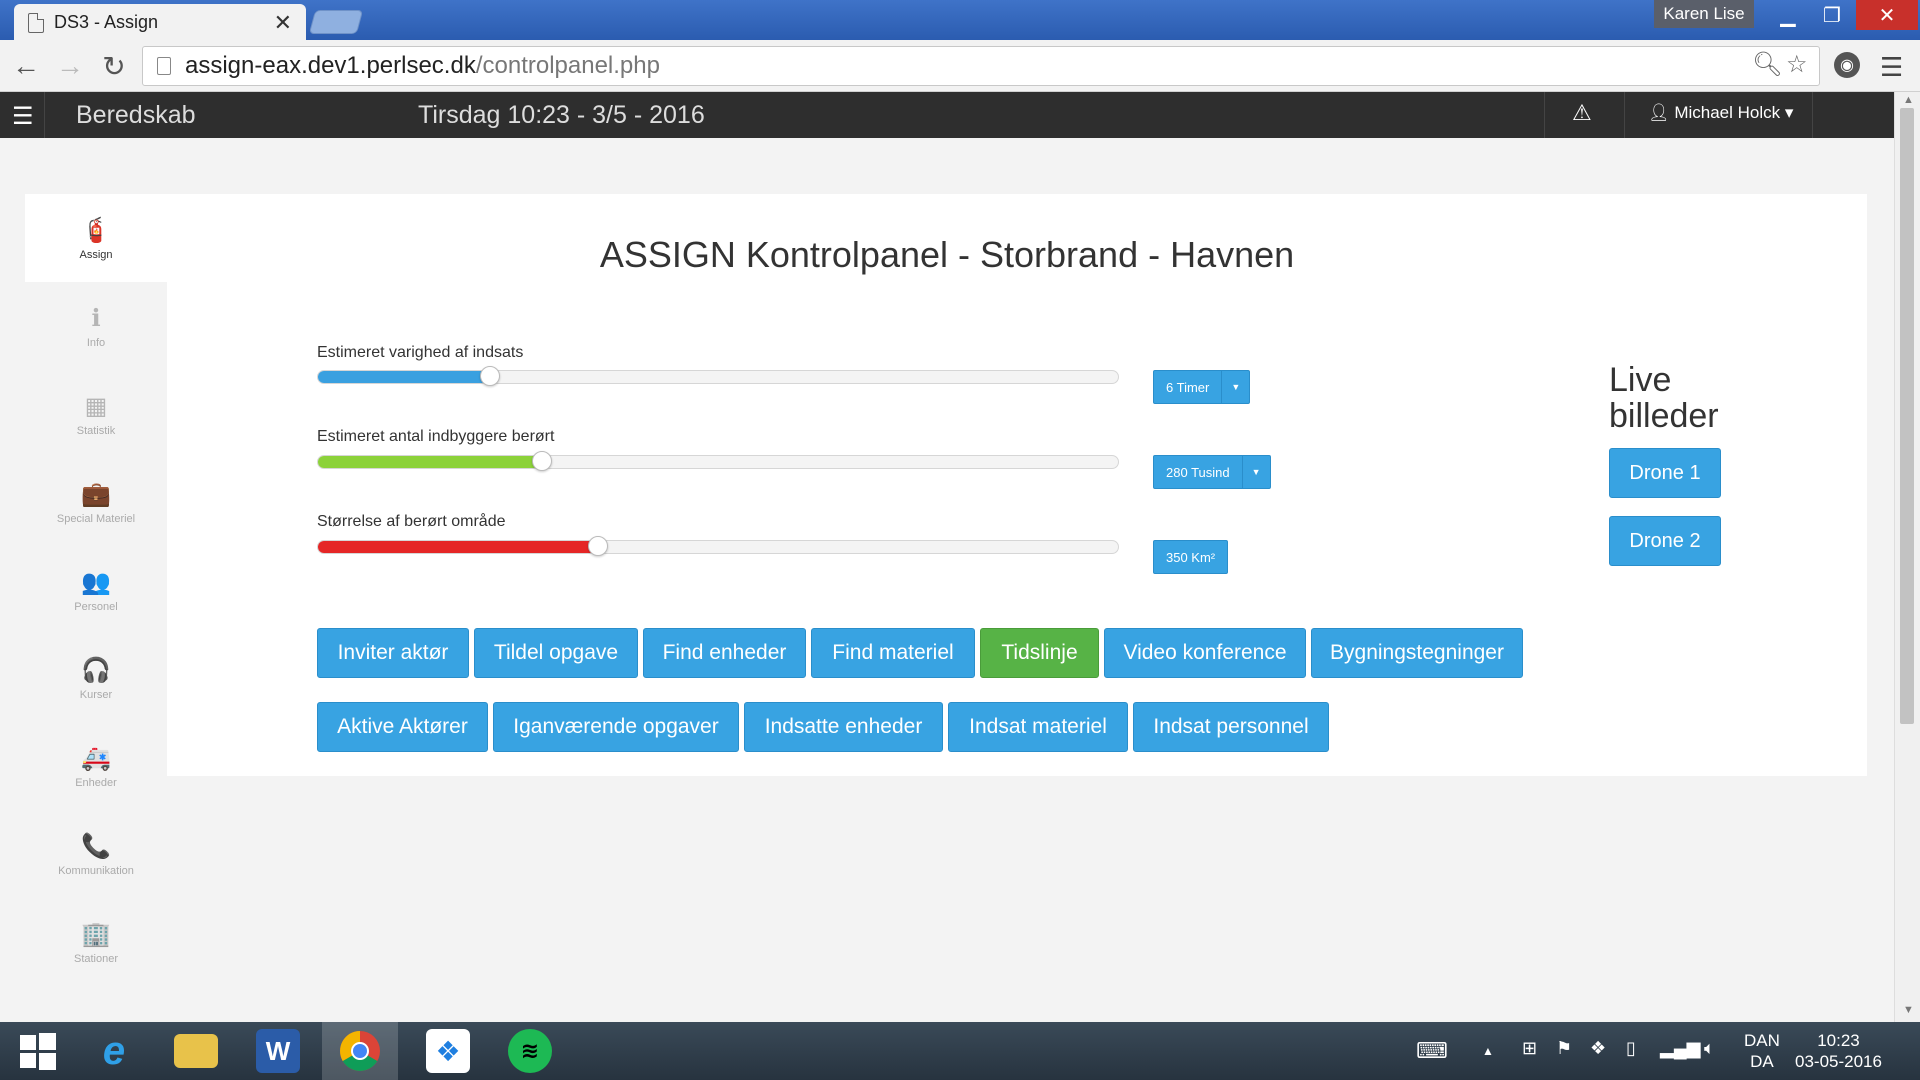 The width and height of the screenshot is (1920, 1080). I want to click on ongoing-tasks-button: Iganværende opgaver, so click(616, 727).